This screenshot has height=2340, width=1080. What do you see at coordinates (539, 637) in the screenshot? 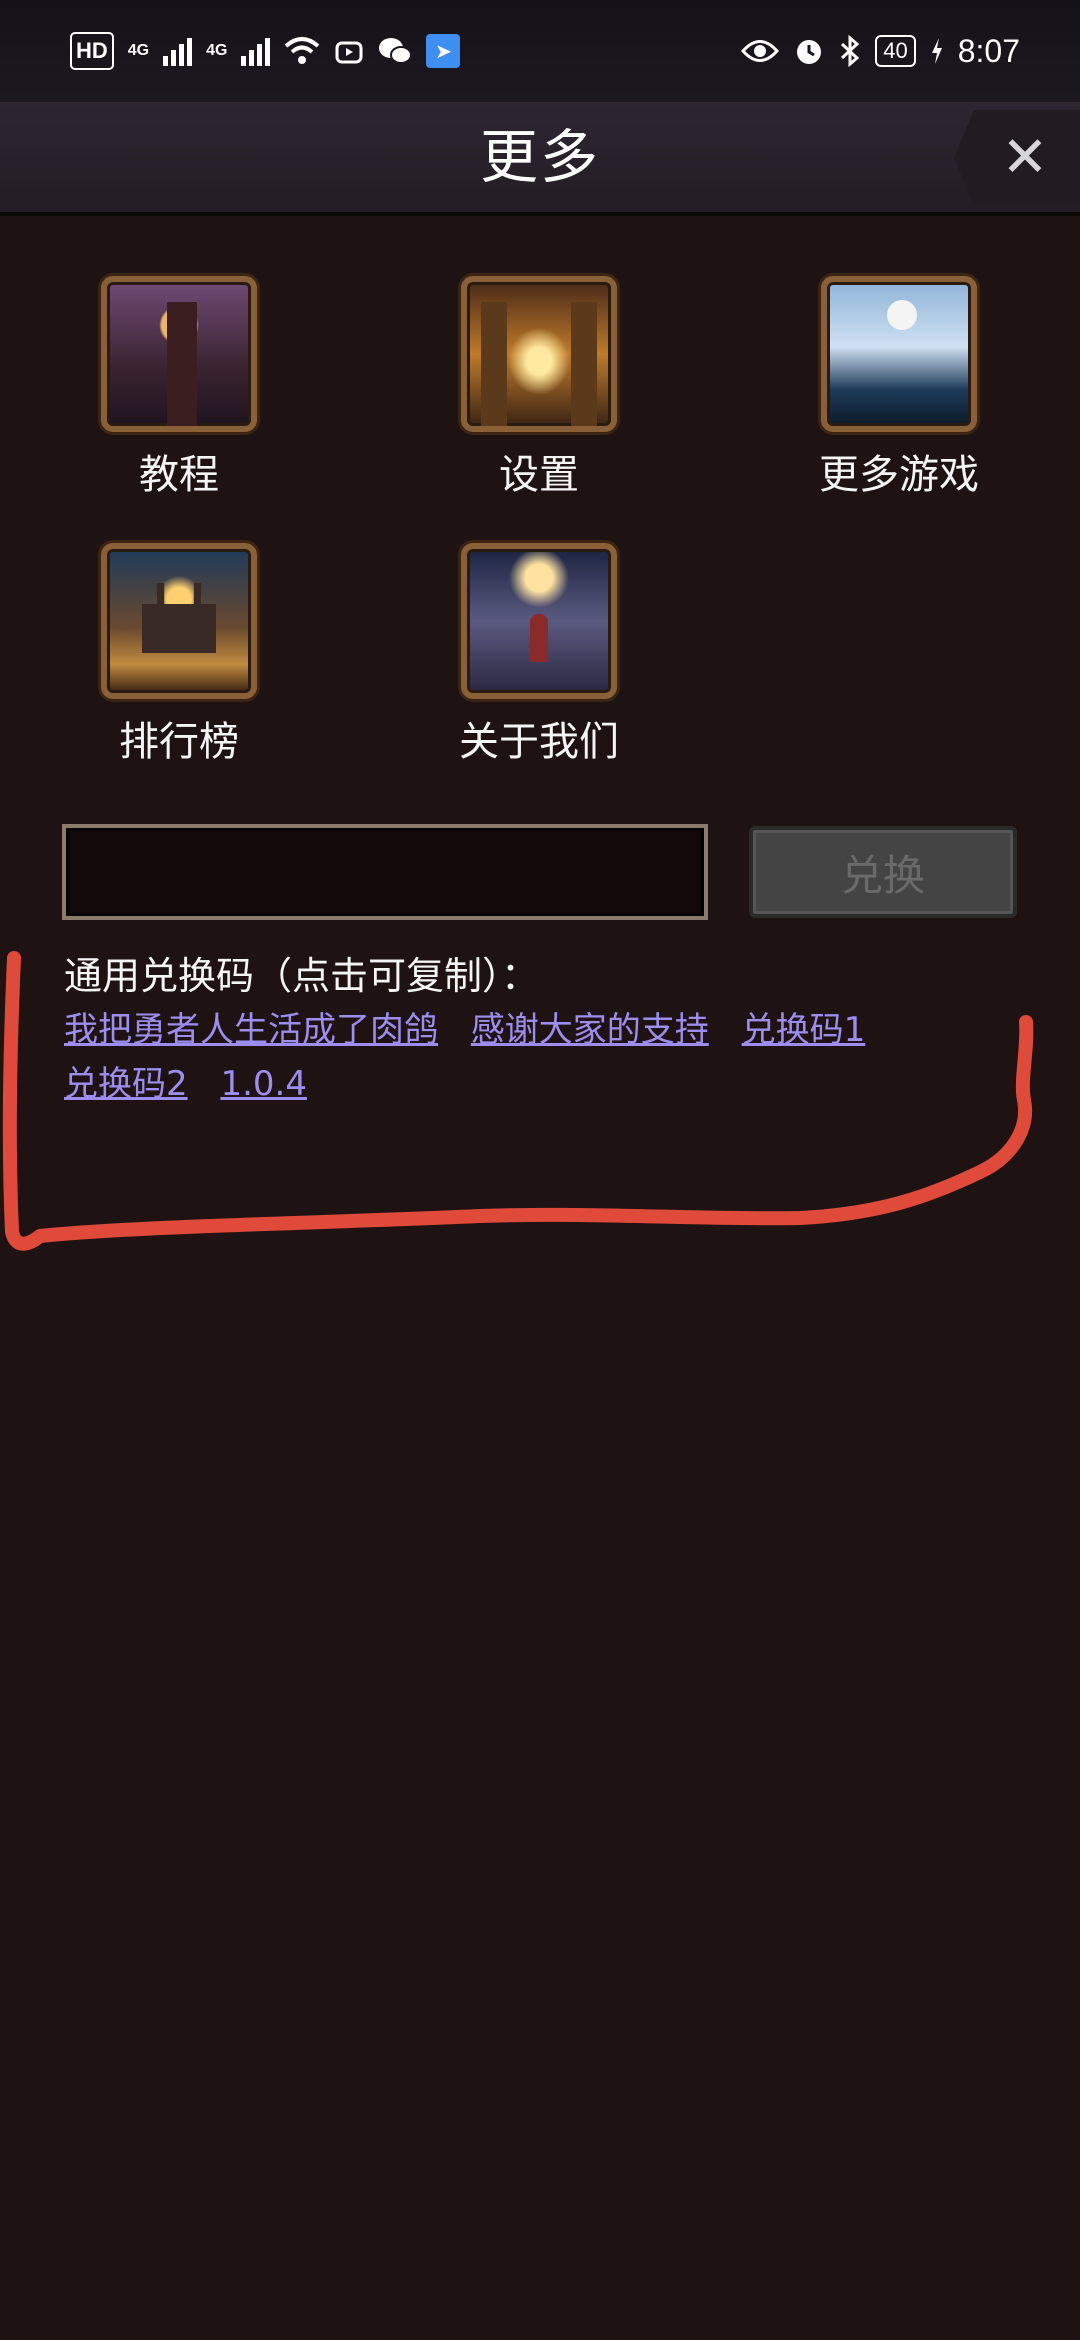
I see `about-us-icon-figure` at bounding box center [539, 637].